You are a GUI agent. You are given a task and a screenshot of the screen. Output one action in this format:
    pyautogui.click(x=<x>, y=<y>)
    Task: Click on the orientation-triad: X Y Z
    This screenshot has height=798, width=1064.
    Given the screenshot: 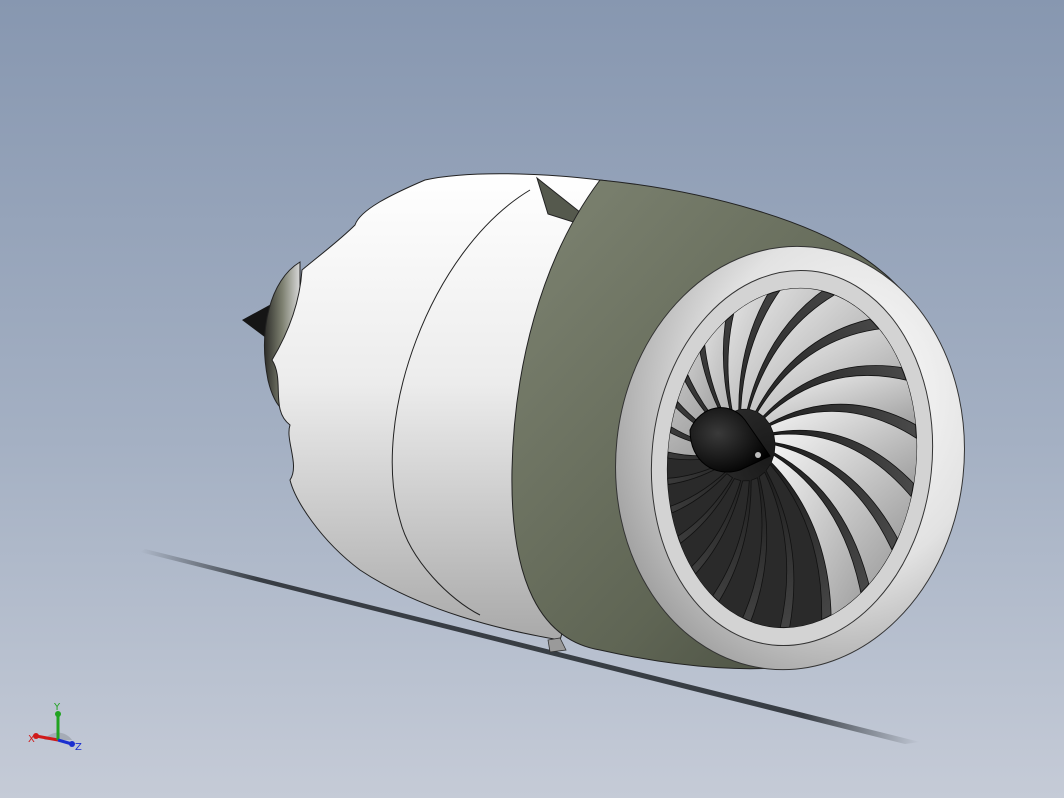 What is the action you would take?
    pyautogui.click(x=57, y=730)
    